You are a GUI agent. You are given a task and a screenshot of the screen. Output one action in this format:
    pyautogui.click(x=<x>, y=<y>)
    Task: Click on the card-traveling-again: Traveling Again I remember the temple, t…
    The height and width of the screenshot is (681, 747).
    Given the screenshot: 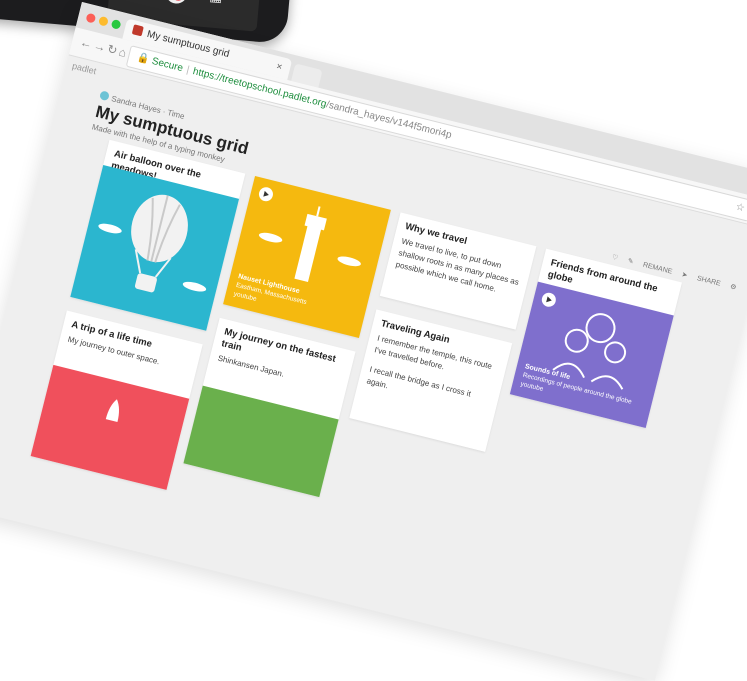 What is the action you would take?
    pyautogui.click(x=431, y=380)
    